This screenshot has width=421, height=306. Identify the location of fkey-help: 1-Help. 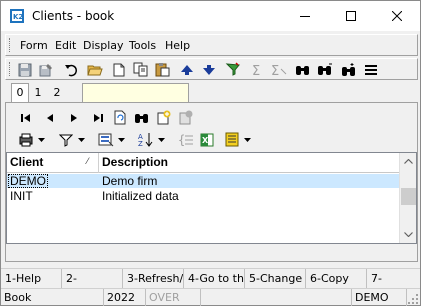
(31, 279).